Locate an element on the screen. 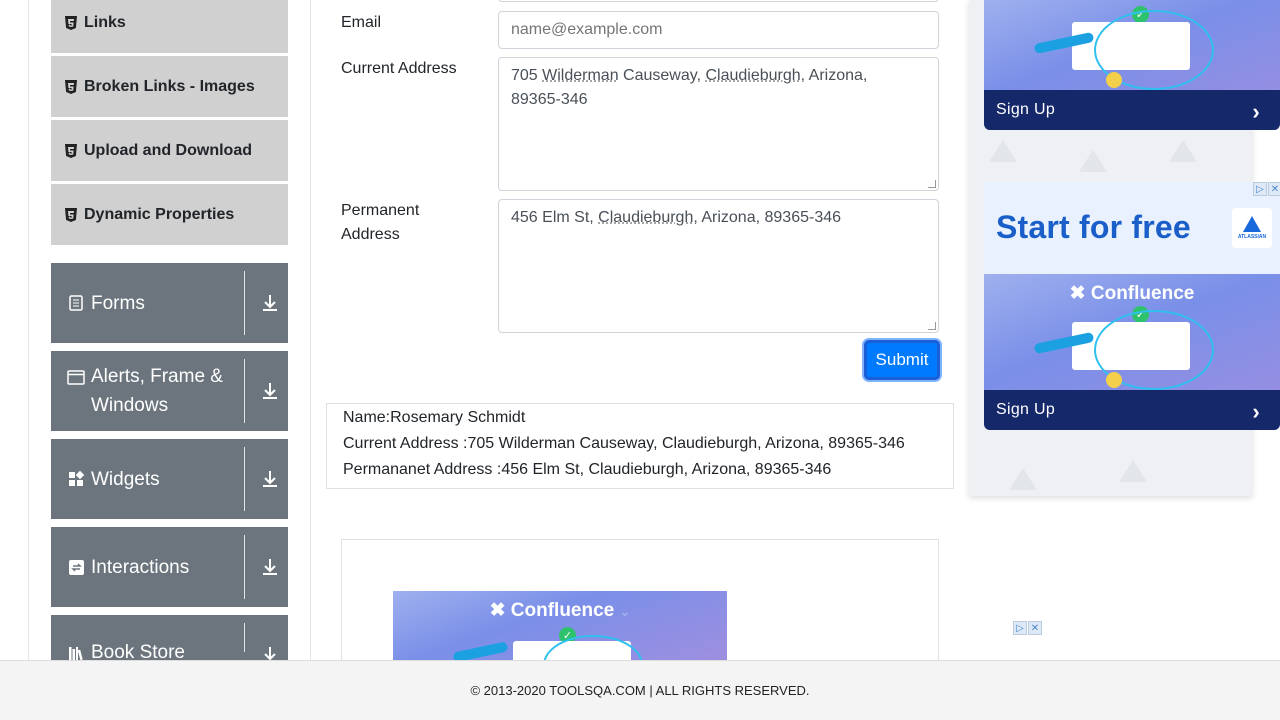  sidebar-item-links: Links is located at coordinates (169, 27).